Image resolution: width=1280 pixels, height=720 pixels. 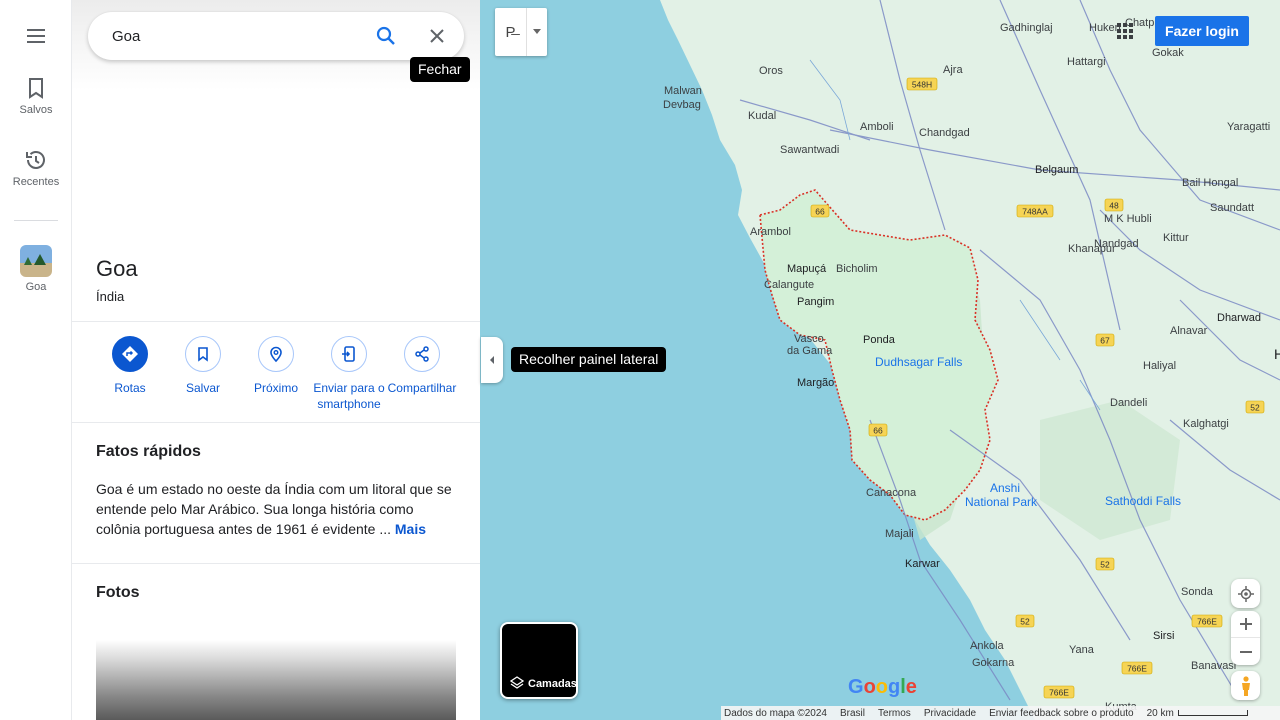 What do you see at coordinates (348, 354) in the screenshot?
I see `send-to-phone-icon` at bounding box center [348, 354].